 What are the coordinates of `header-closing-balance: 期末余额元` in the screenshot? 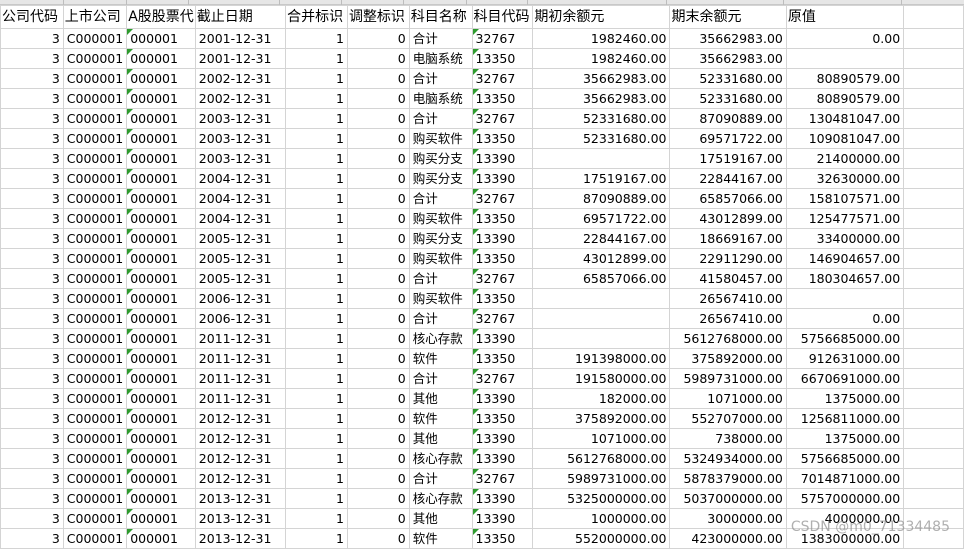 It's located at (728, 17).